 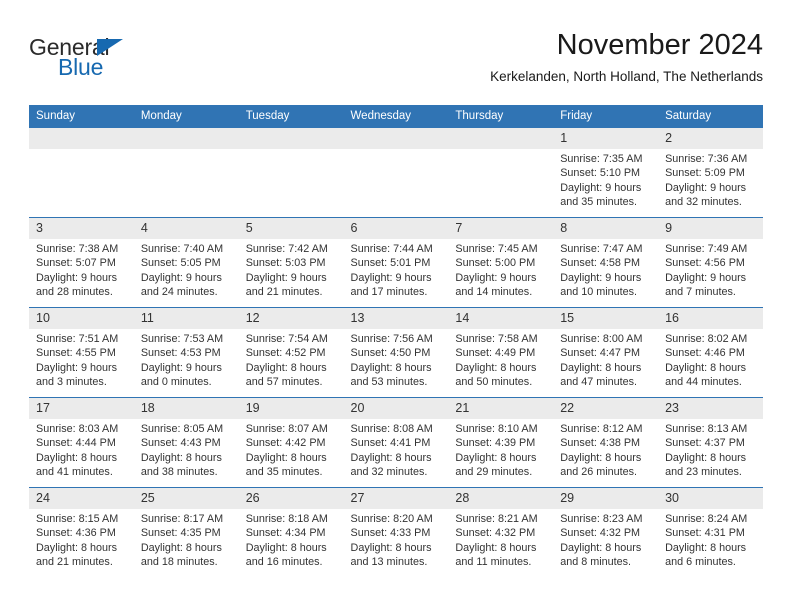 What do you see at coordinates (606, 408) in the screenshot?
I see `day-number: 22` at bounding box center [606, 408].